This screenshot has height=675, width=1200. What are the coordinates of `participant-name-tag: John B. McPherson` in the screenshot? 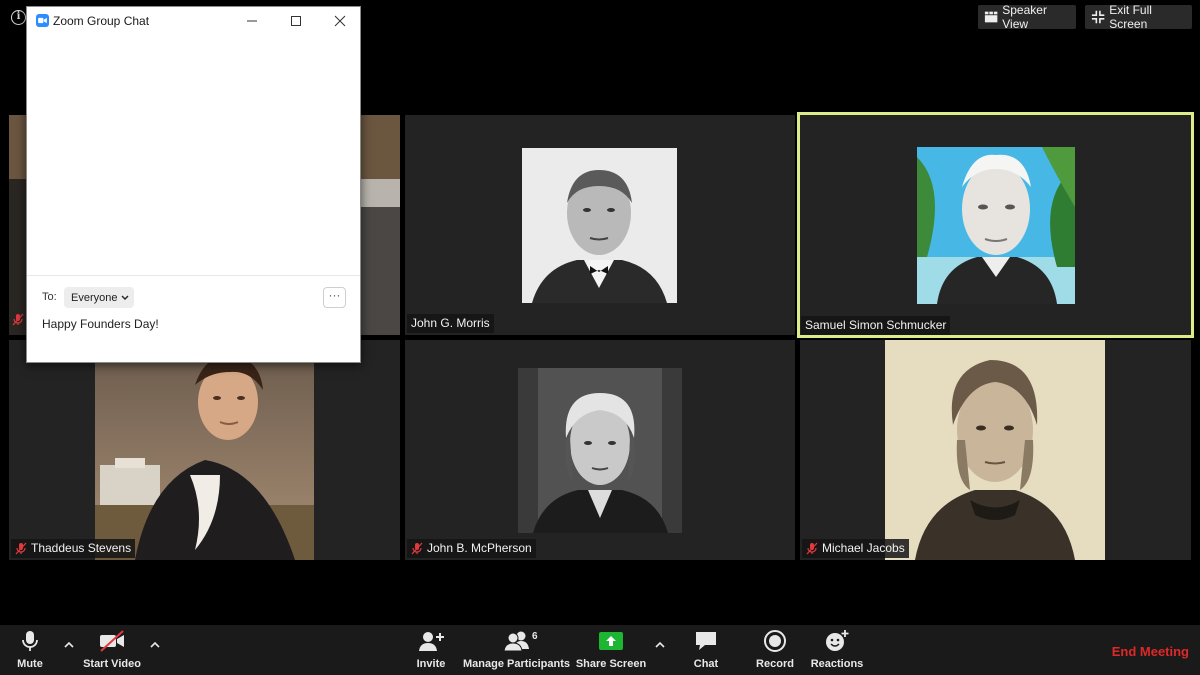 It's located at (471, 548).